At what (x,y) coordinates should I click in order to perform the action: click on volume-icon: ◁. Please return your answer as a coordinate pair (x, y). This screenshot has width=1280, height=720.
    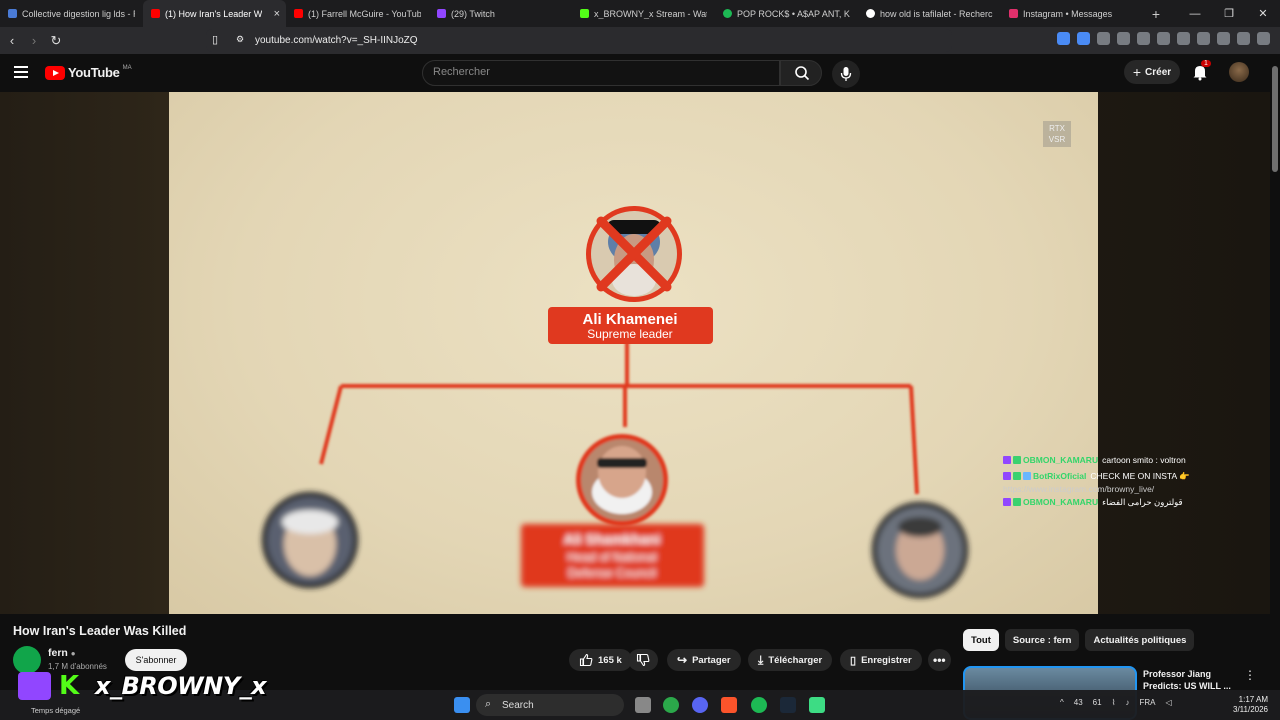
    Looking at the image, I should click on (1168, 702).